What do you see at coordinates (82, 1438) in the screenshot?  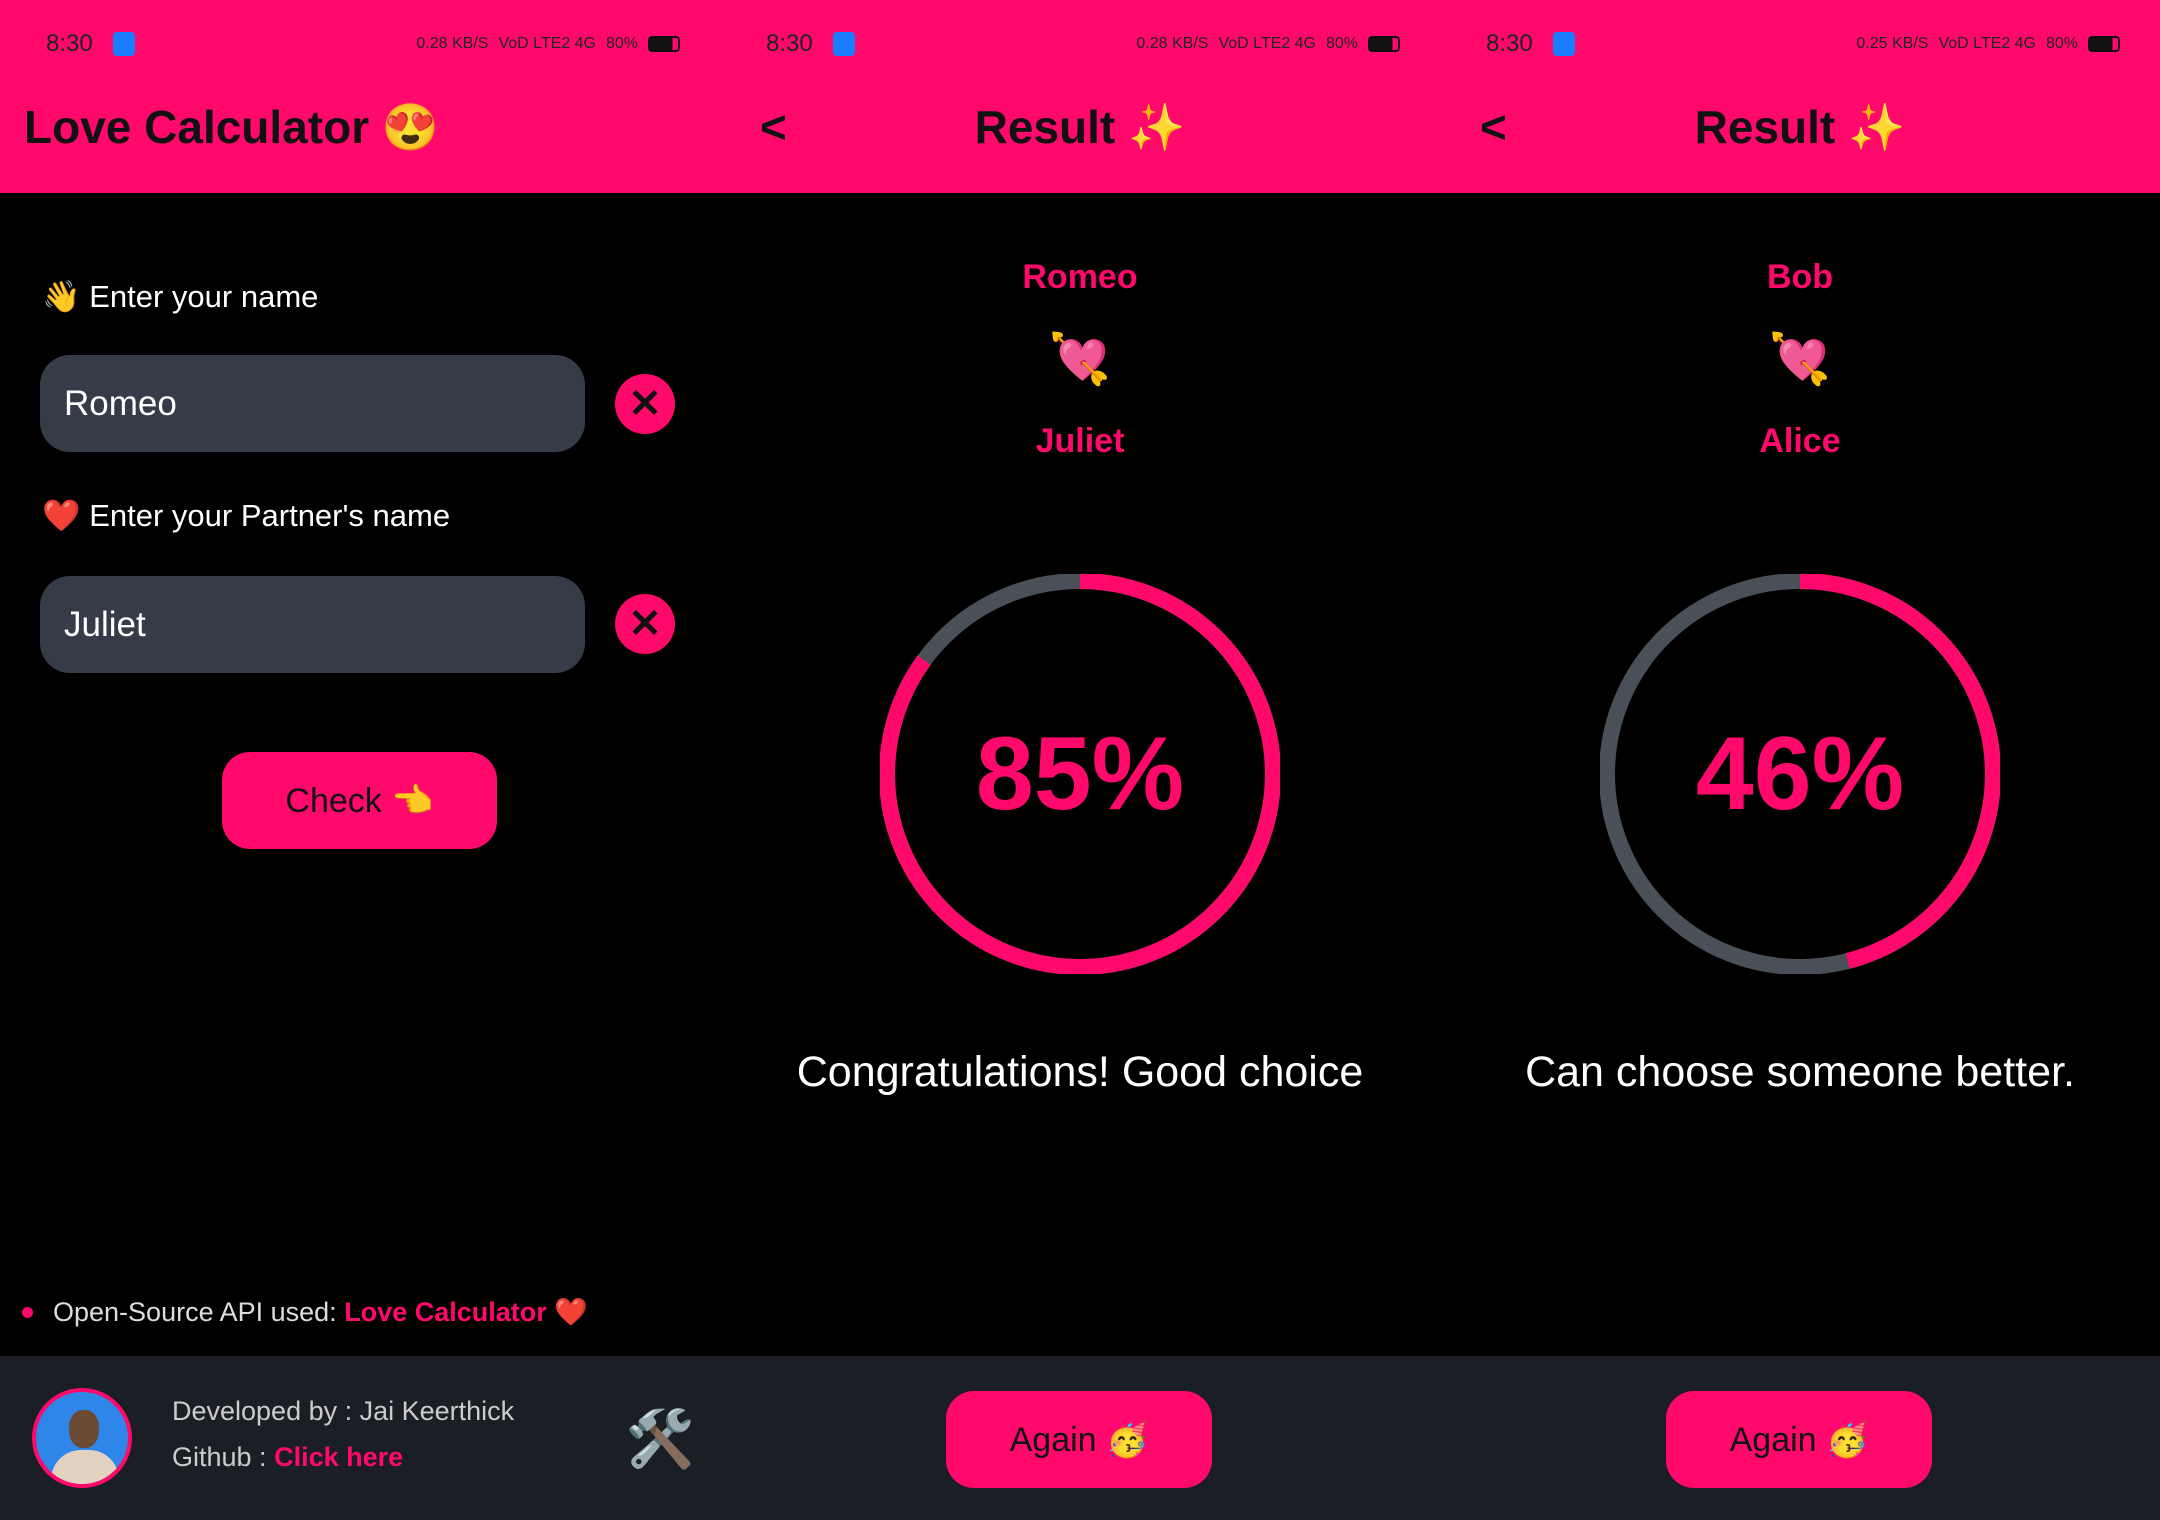 I see `developer-avatar` at bounding box center [82, 1438].